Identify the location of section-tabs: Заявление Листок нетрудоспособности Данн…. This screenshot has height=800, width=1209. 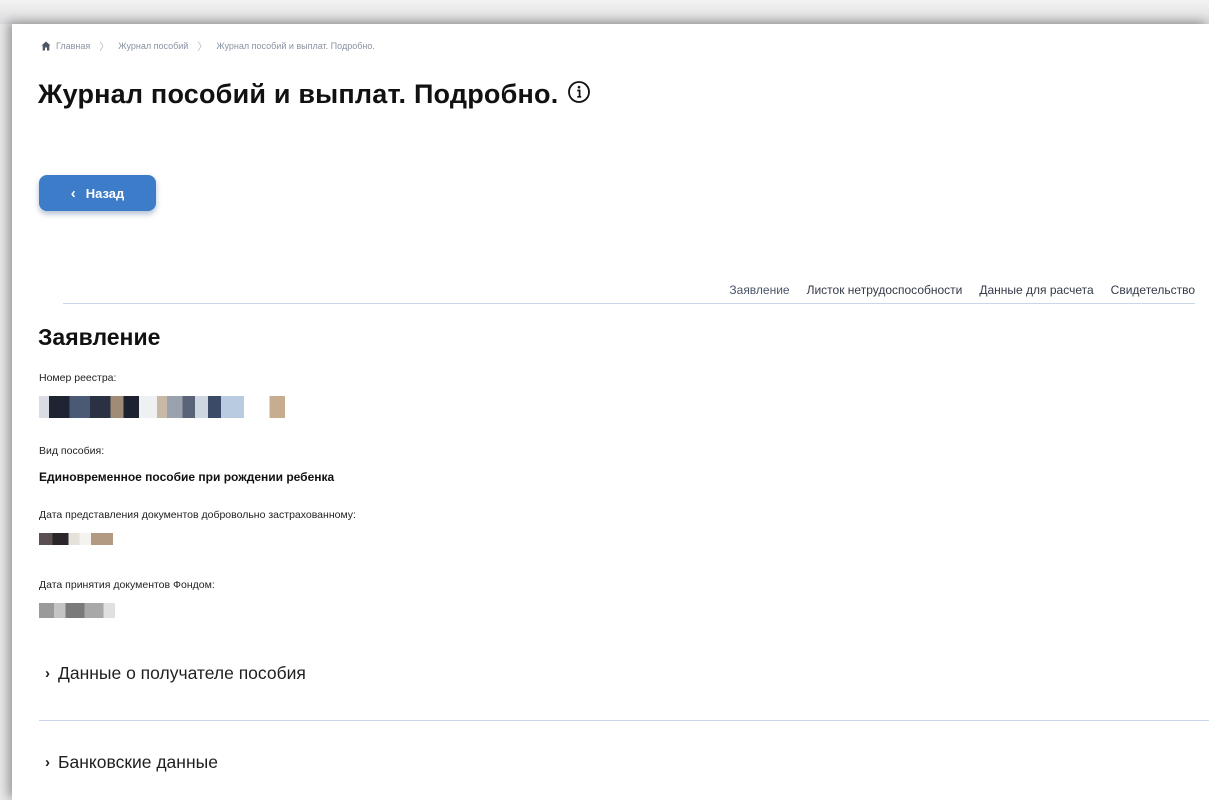
(953, 290).